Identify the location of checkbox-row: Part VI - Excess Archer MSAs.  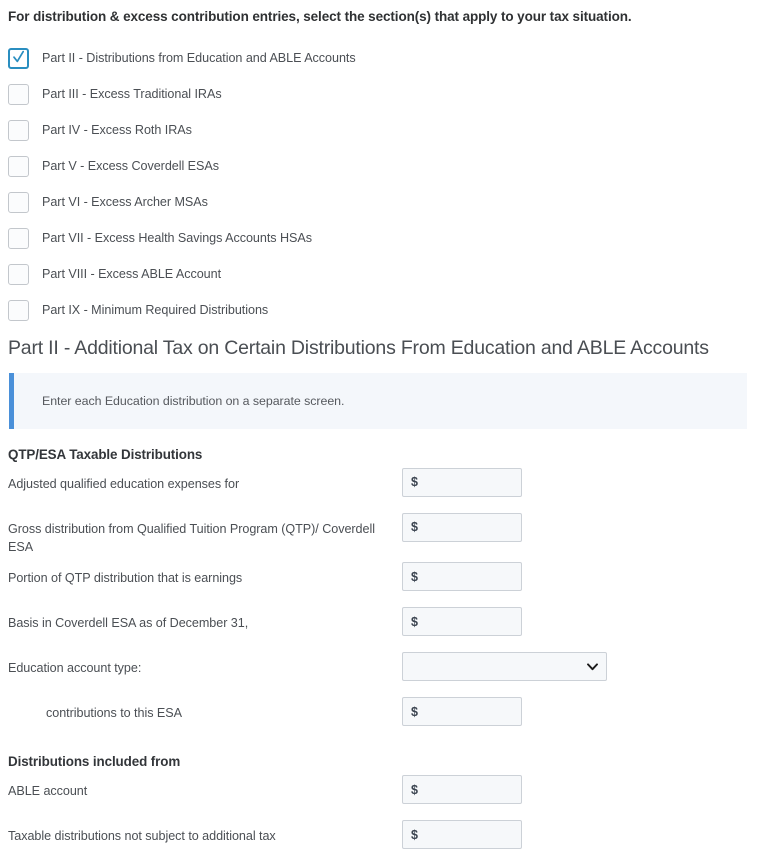
(382, 202).